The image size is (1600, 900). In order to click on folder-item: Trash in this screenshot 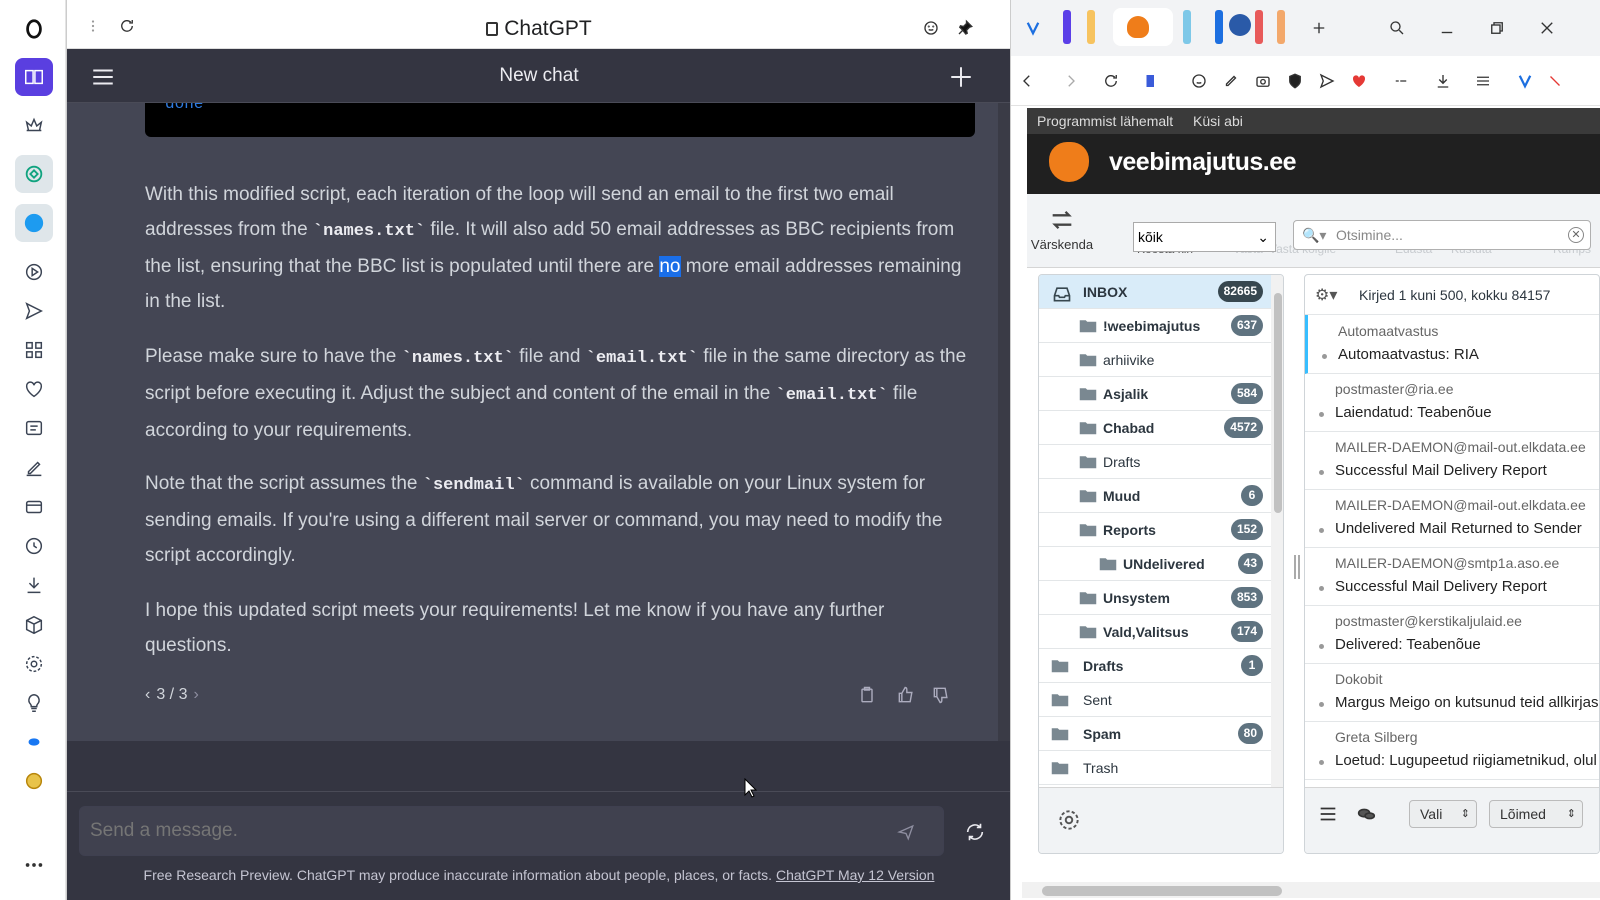, I will do `click(1155, 768)`.